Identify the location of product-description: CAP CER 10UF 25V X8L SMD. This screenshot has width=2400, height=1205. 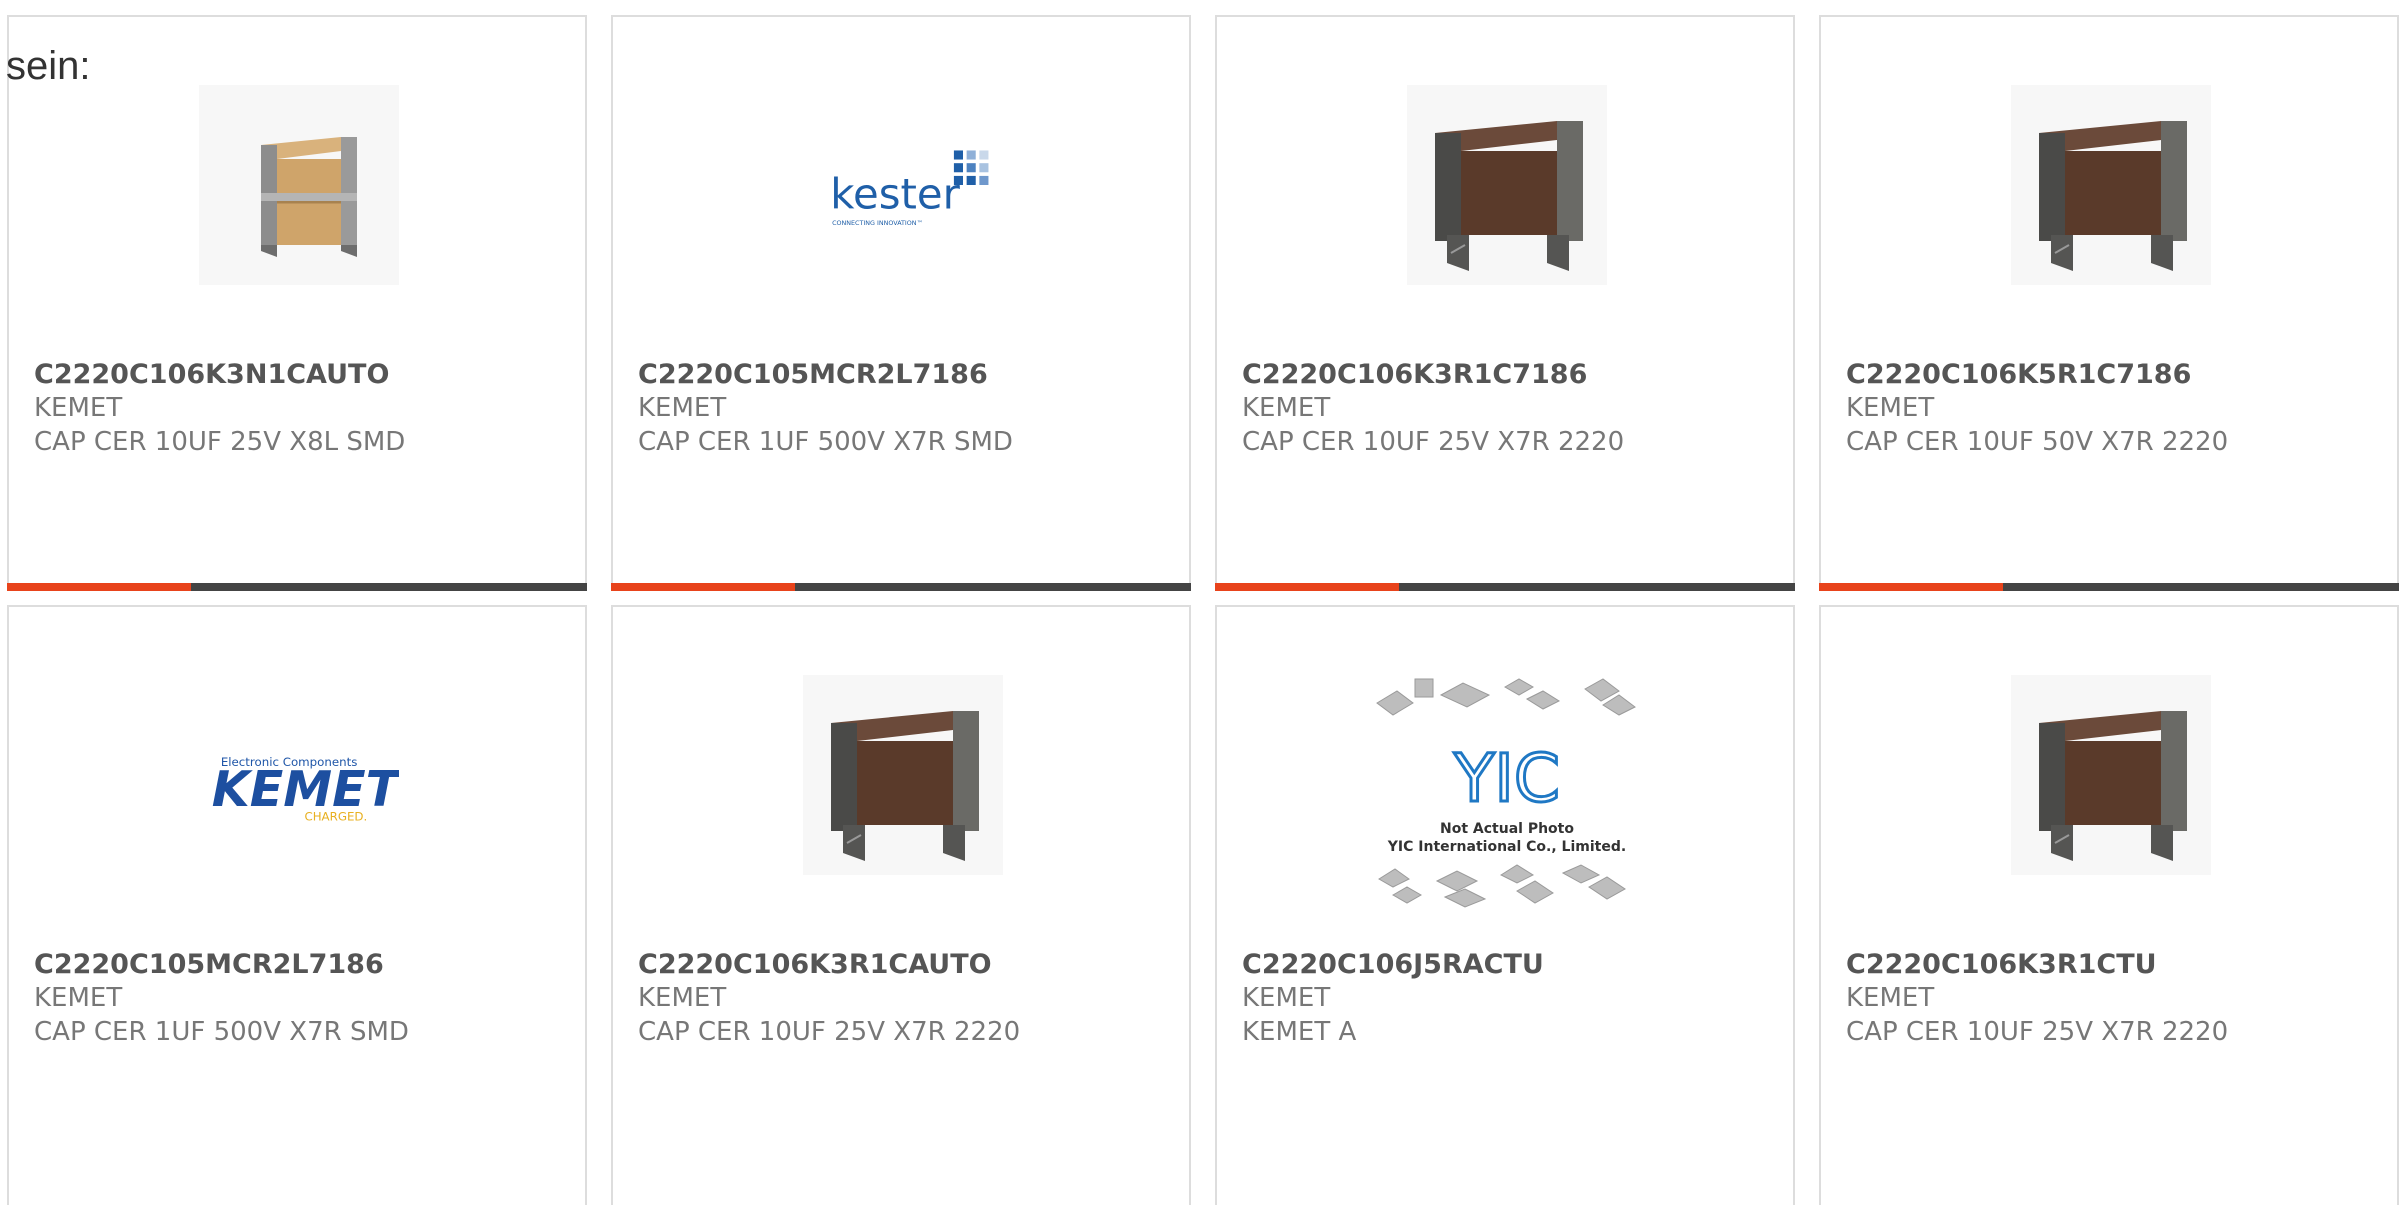
(220, 442).